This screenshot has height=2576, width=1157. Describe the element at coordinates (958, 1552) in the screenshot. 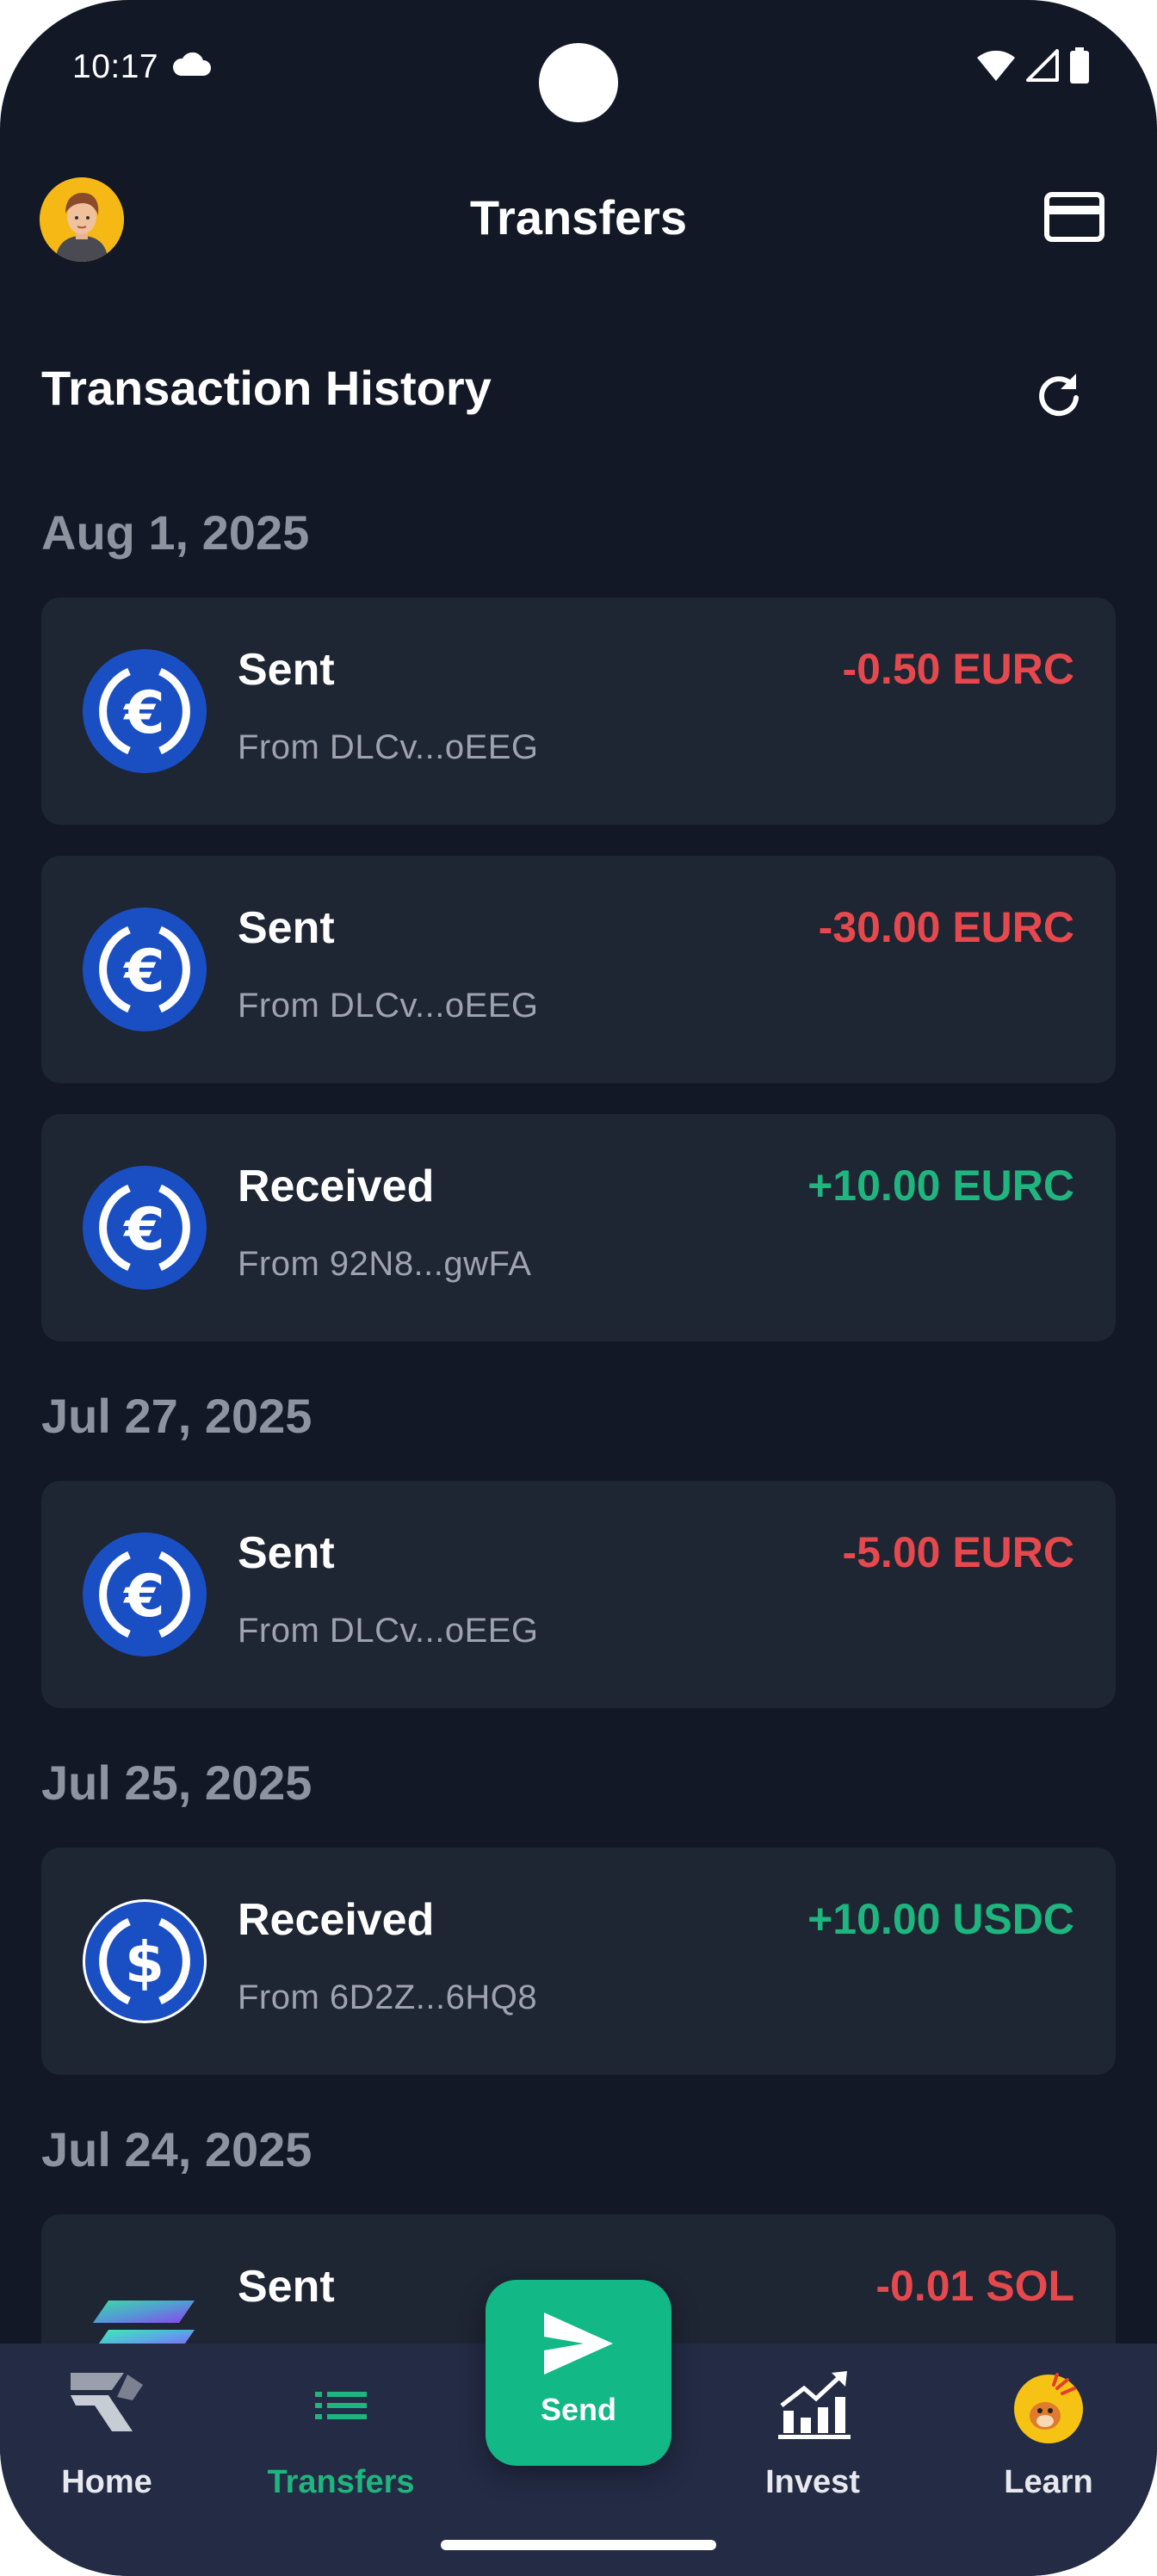

I see `transaction-amount: -5.00 EURC` at that location.